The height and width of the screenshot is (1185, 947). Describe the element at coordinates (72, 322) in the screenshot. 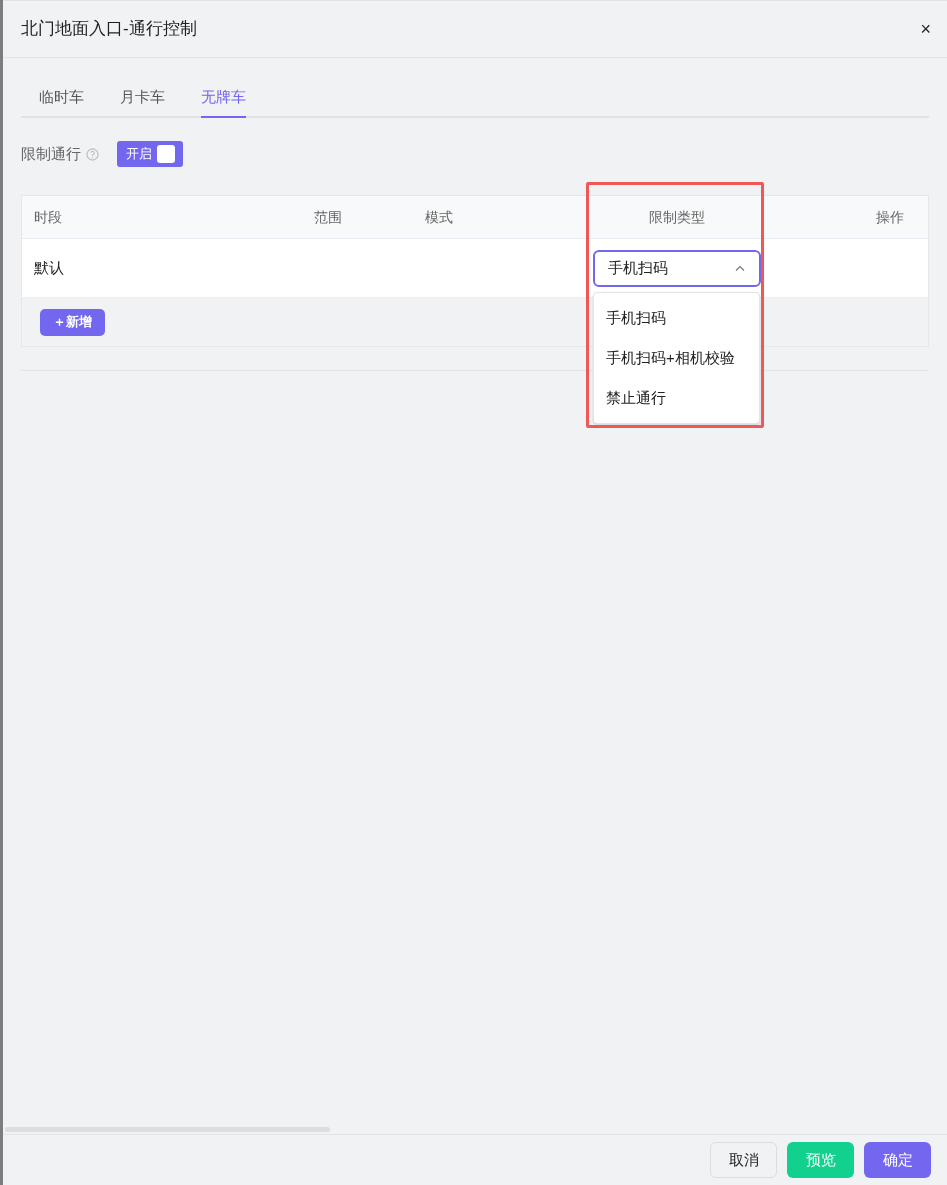

I see `add-button: ＋新增` at that location.